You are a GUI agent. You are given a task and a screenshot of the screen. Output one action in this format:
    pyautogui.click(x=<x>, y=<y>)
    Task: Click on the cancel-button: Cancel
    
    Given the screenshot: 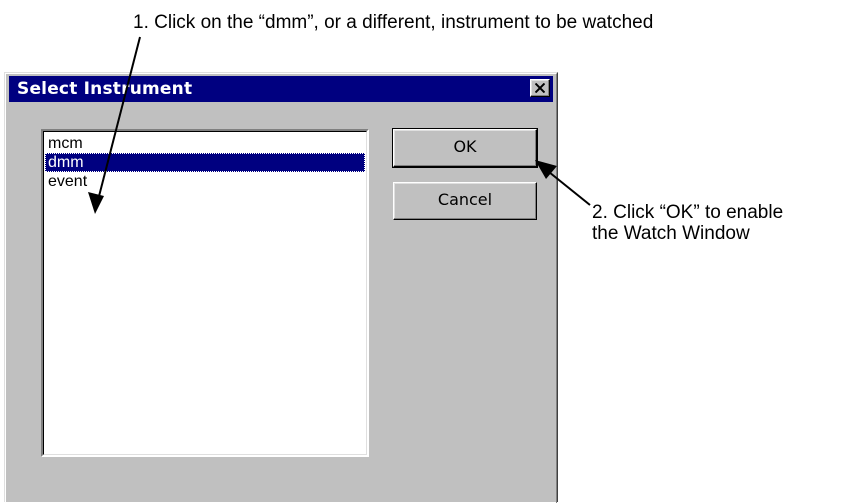 What is the action you would take?
    pyautogui.click(x=465, y=201)
    